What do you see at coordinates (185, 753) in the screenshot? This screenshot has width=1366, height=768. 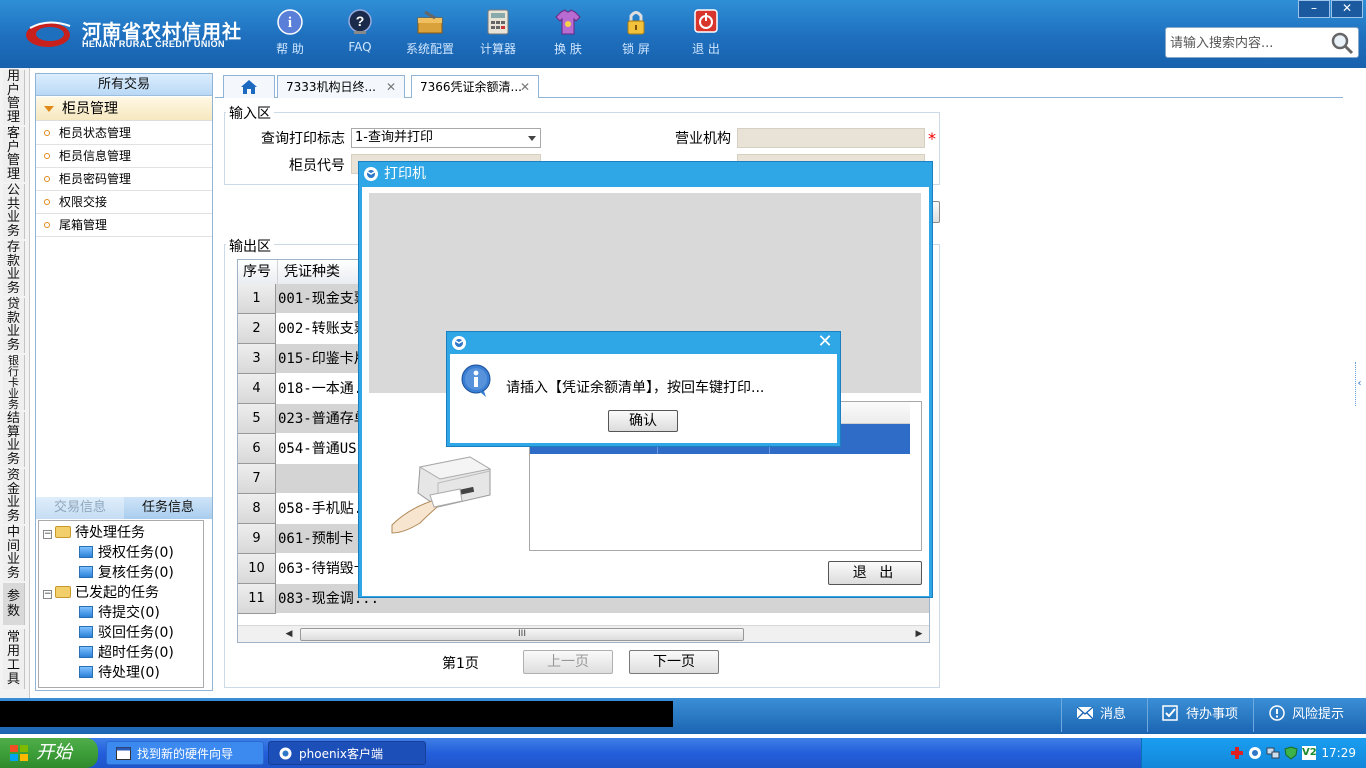 I see `taskbar-item-hardware-wizard: 找到新的硬件向导` at bounding box center [185, 753].